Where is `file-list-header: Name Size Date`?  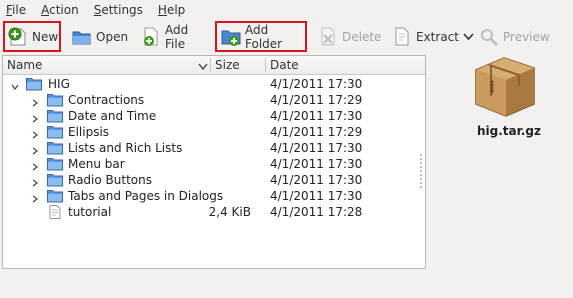 file-list-header: Name Size Date is located at coordinates (214, 65).